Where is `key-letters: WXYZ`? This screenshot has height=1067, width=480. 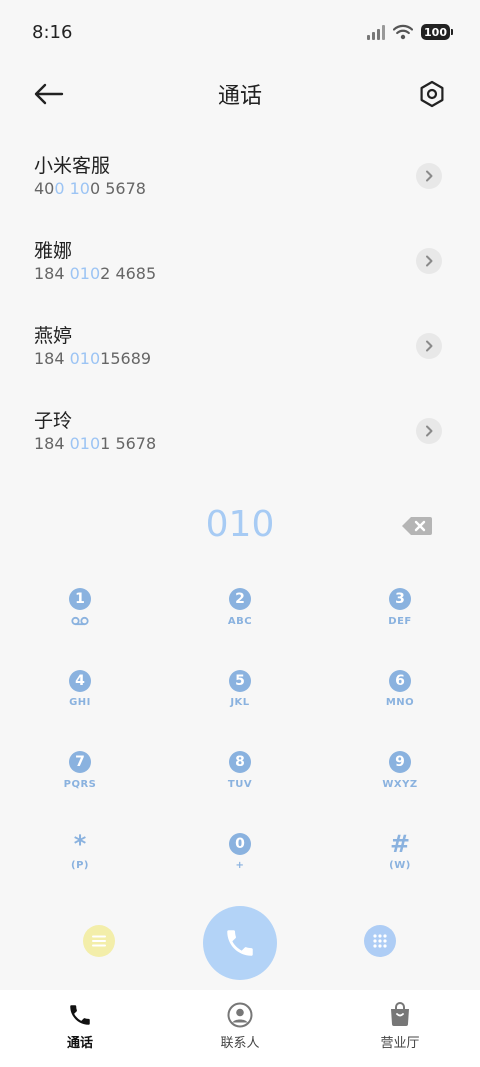
key-letters: WXYZ is located at coordinates (400, 784).